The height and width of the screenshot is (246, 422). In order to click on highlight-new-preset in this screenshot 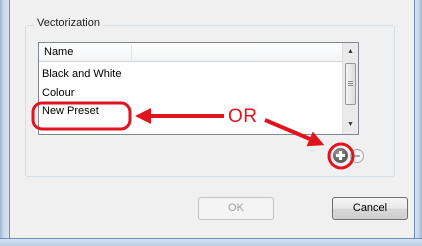, I will do `click(81, 116)`.